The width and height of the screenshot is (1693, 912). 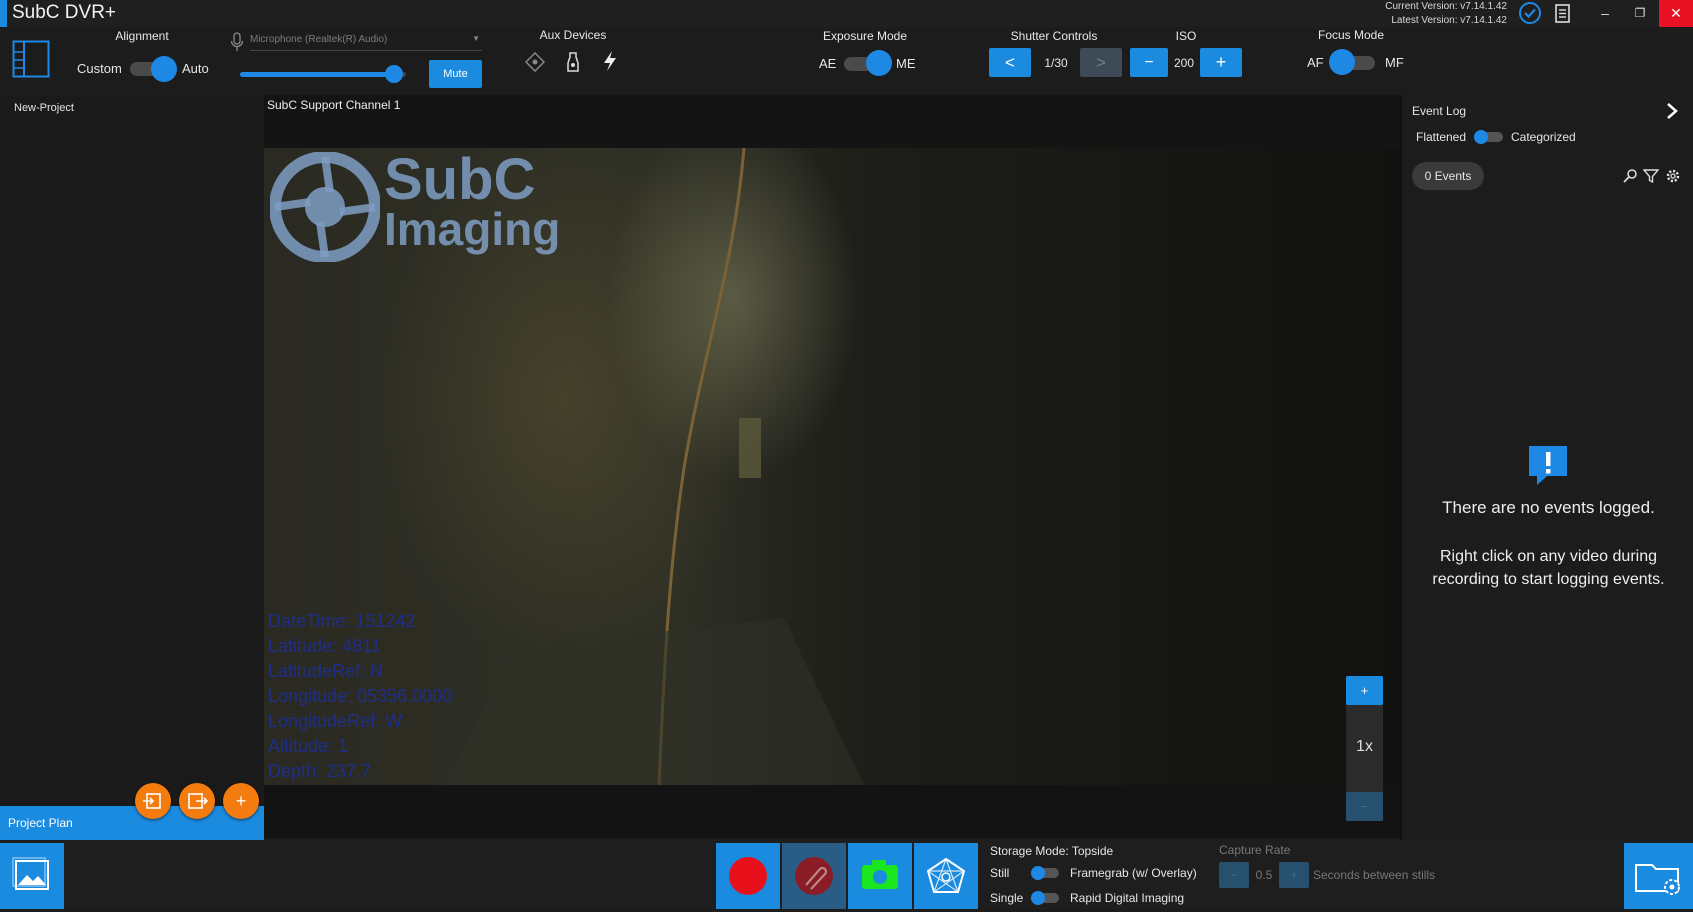 I want to click on iso-plus-button: +, so click(x=1221, y=62).